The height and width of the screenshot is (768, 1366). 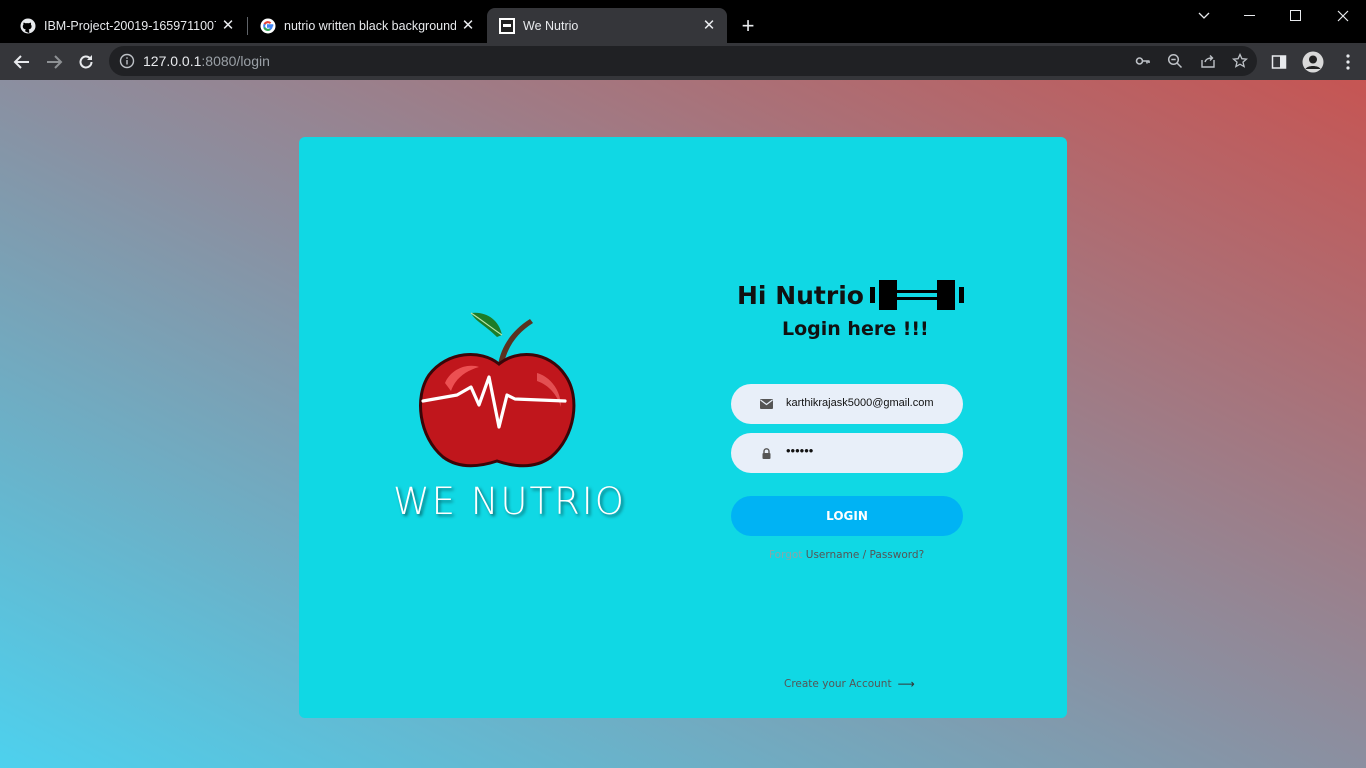 I want to click on lock-icon, so click(x=766, y=453).